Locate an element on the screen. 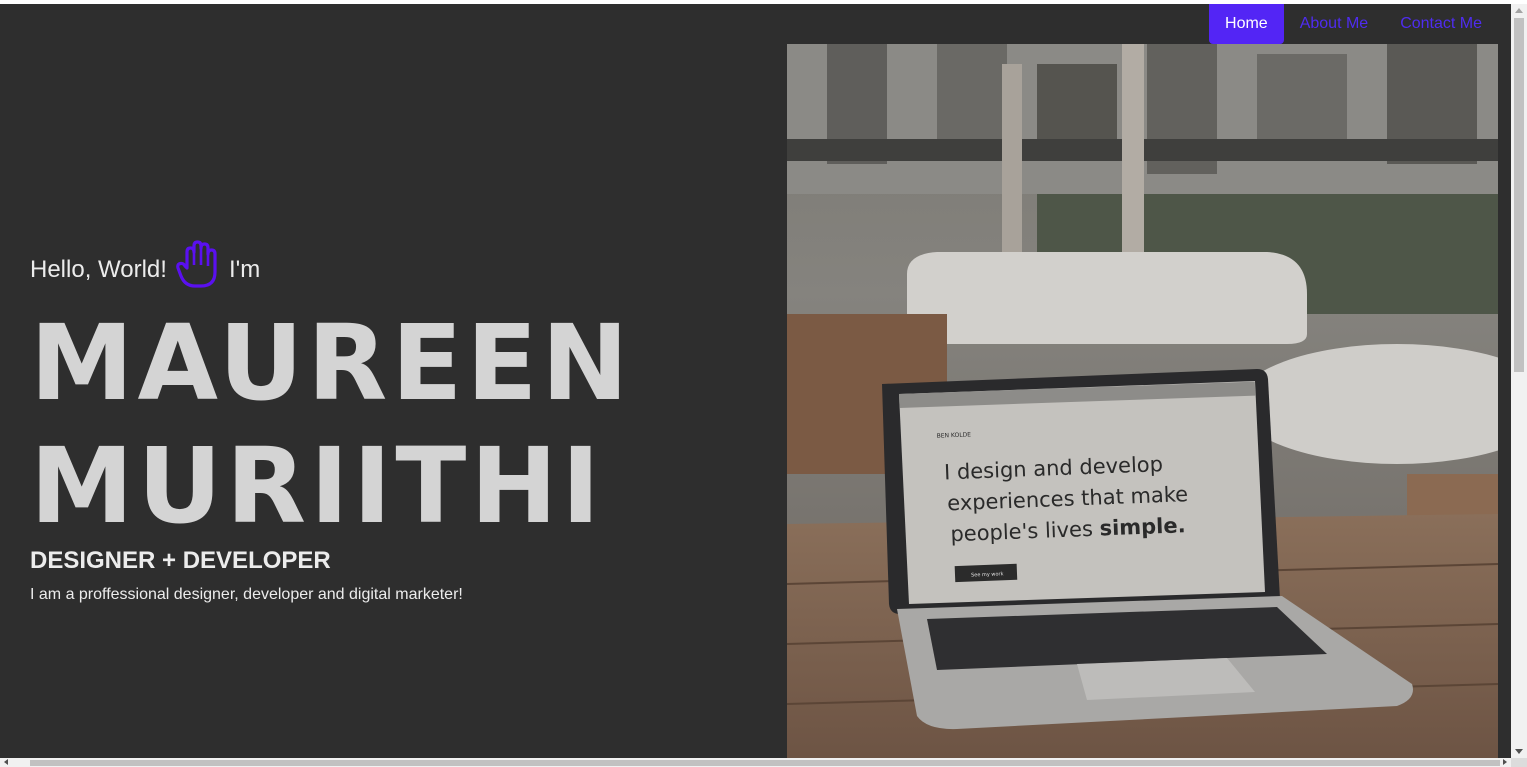 The image size is (1527, 767). scroll-right-arrow-icon is located at coordinates (1505, 762).